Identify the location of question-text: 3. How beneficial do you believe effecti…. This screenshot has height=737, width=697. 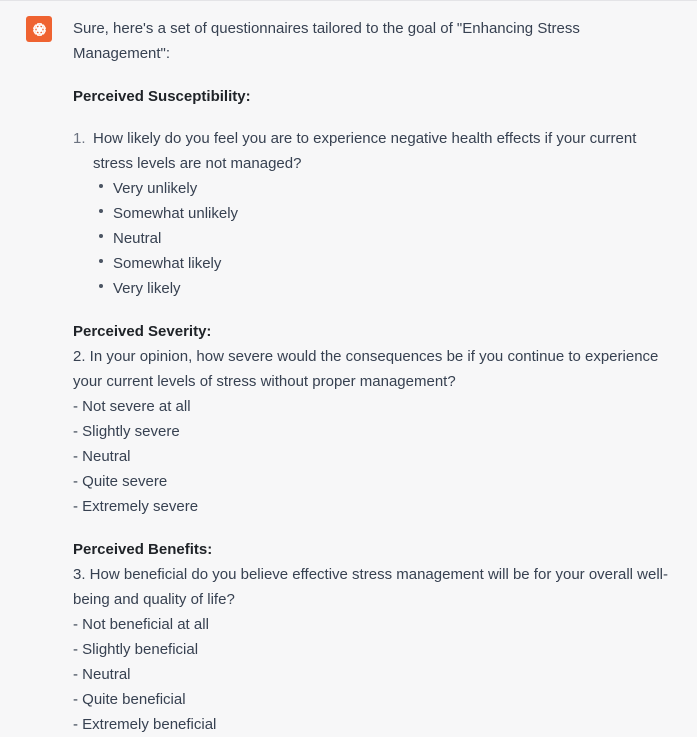
(371, 587).